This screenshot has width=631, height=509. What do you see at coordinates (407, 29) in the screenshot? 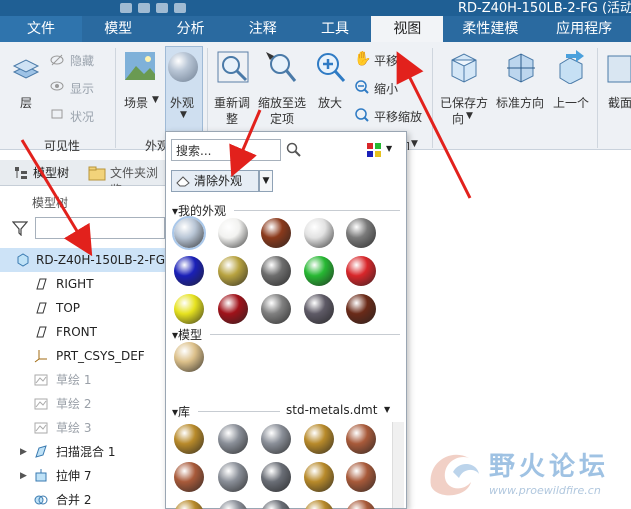
I see `tab-view: 视图` at bounding box center [407, 29].